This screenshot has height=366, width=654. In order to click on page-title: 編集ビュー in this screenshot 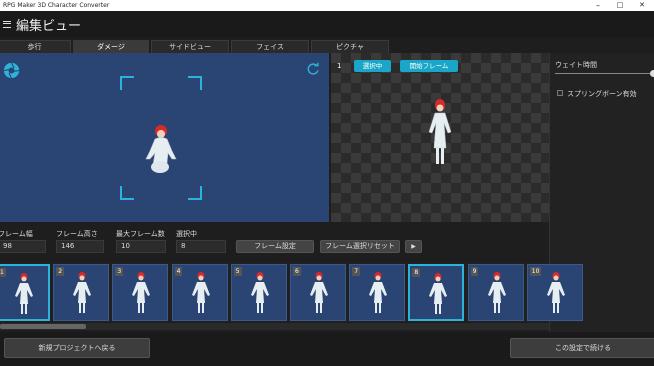, I will do `click(49, 26)`.